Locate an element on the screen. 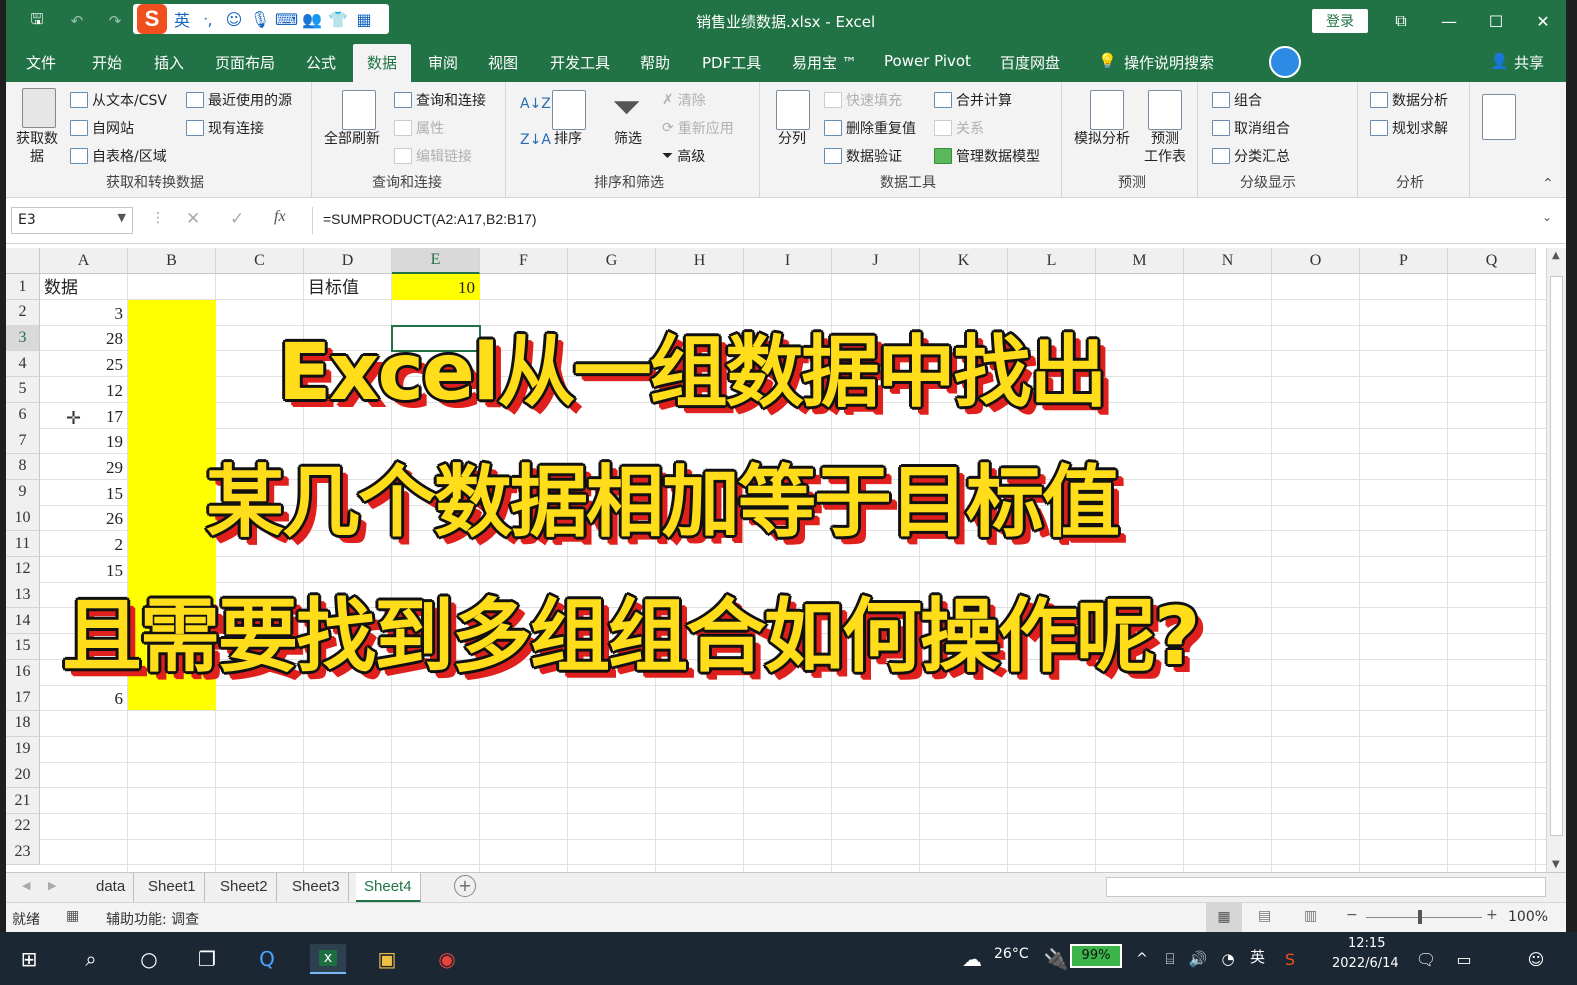 The width and height of the screenshot is (1577, 985). page-layout-view-icon: ▤ is located at coordinates (1264, 916).